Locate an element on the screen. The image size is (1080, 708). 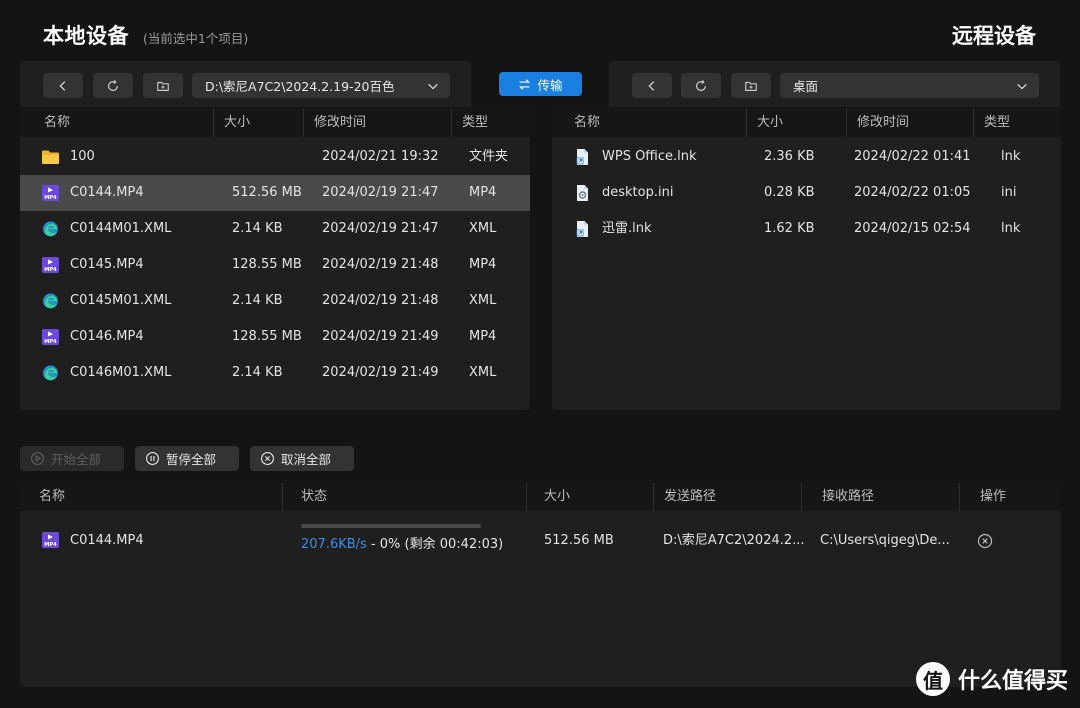
local-toolbar: D:\索尼A7C2\2024.2.19-20百色 is located at coordinates (245, 84).